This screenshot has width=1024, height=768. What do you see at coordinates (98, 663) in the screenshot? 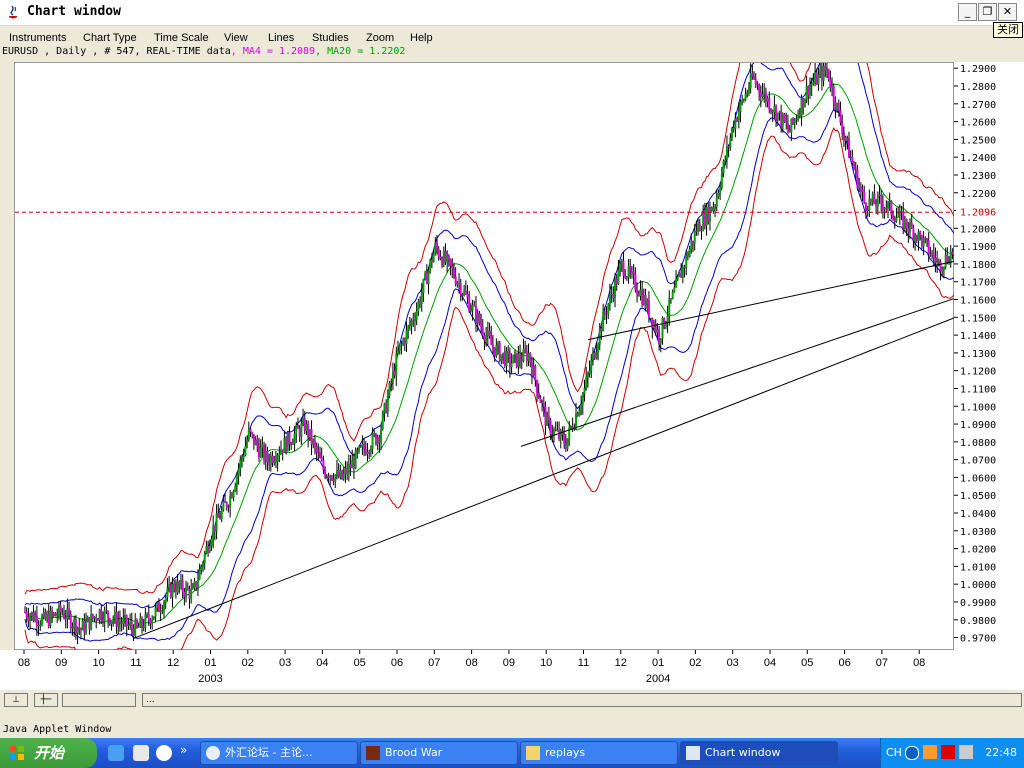
I see `month-label: 10` at bounding box center [98, 663].